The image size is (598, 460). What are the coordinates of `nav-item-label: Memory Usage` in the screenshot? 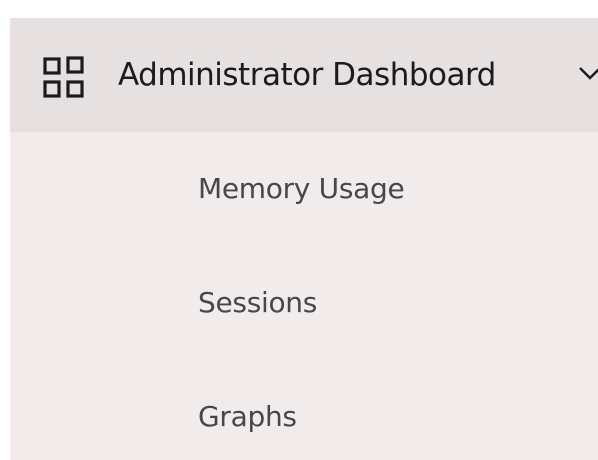 It's located at (301, 188).